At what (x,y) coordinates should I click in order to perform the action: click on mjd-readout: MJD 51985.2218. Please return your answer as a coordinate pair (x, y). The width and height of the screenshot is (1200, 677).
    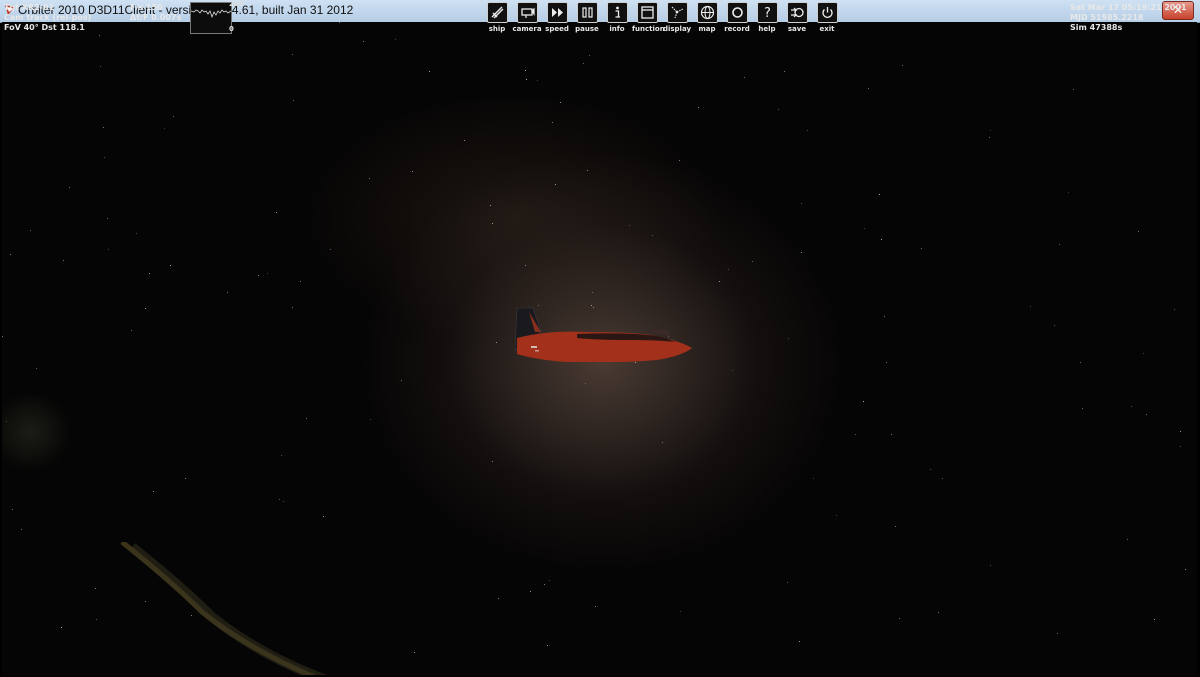
    Looking at the image, I should click on (1107, 17).